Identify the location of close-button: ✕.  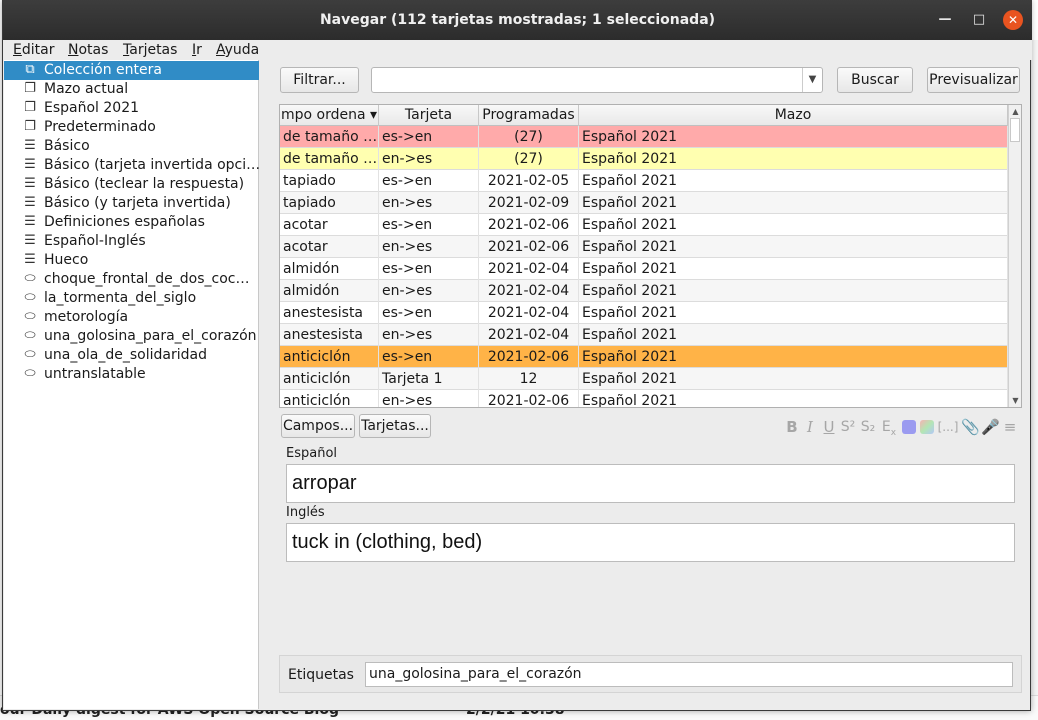
(1013, 20).